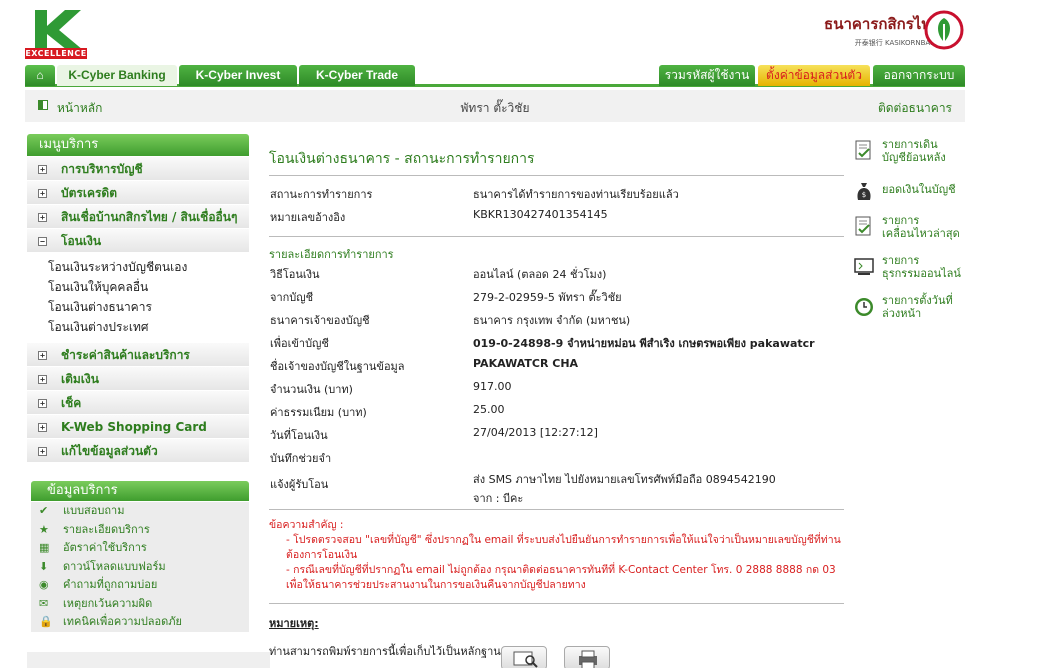  Describe the element at coordinates (552, 320) in the screenshot. I see `detail-value: ธนาคาร กรุงเทพ จำกัด (มหาชน)` at that location.